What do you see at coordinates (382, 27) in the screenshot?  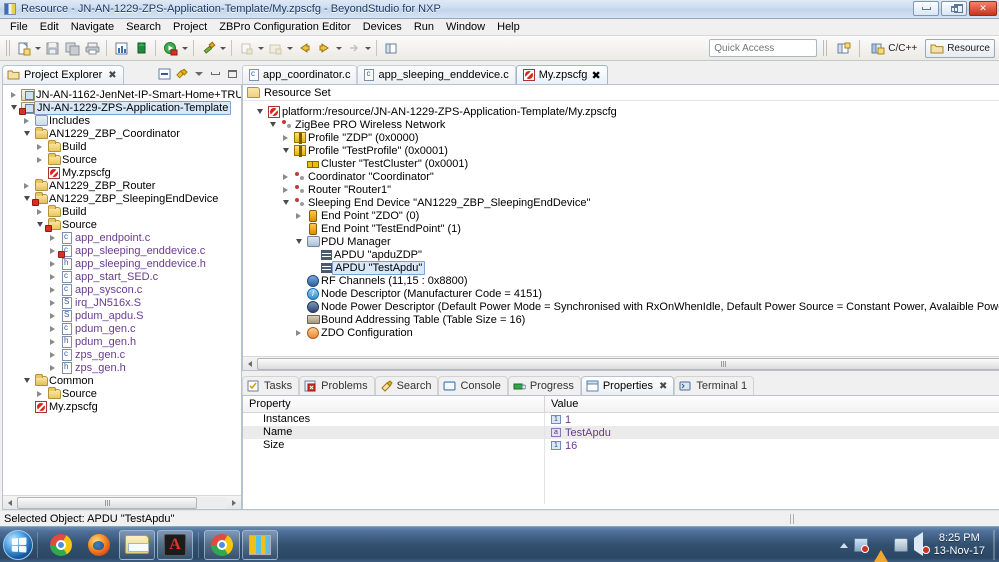 I see `menu-devices: Devices` at bounding box center [382, 27].